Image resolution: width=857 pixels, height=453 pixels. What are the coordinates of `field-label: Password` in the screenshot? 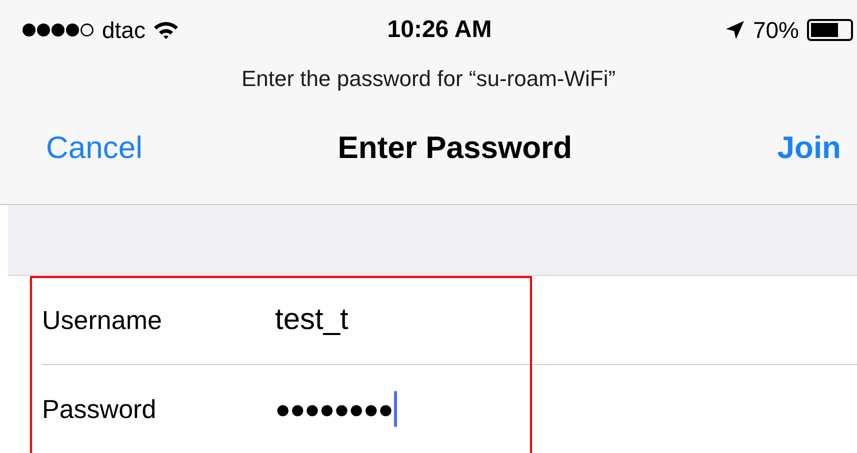 It's located at (100, 409).